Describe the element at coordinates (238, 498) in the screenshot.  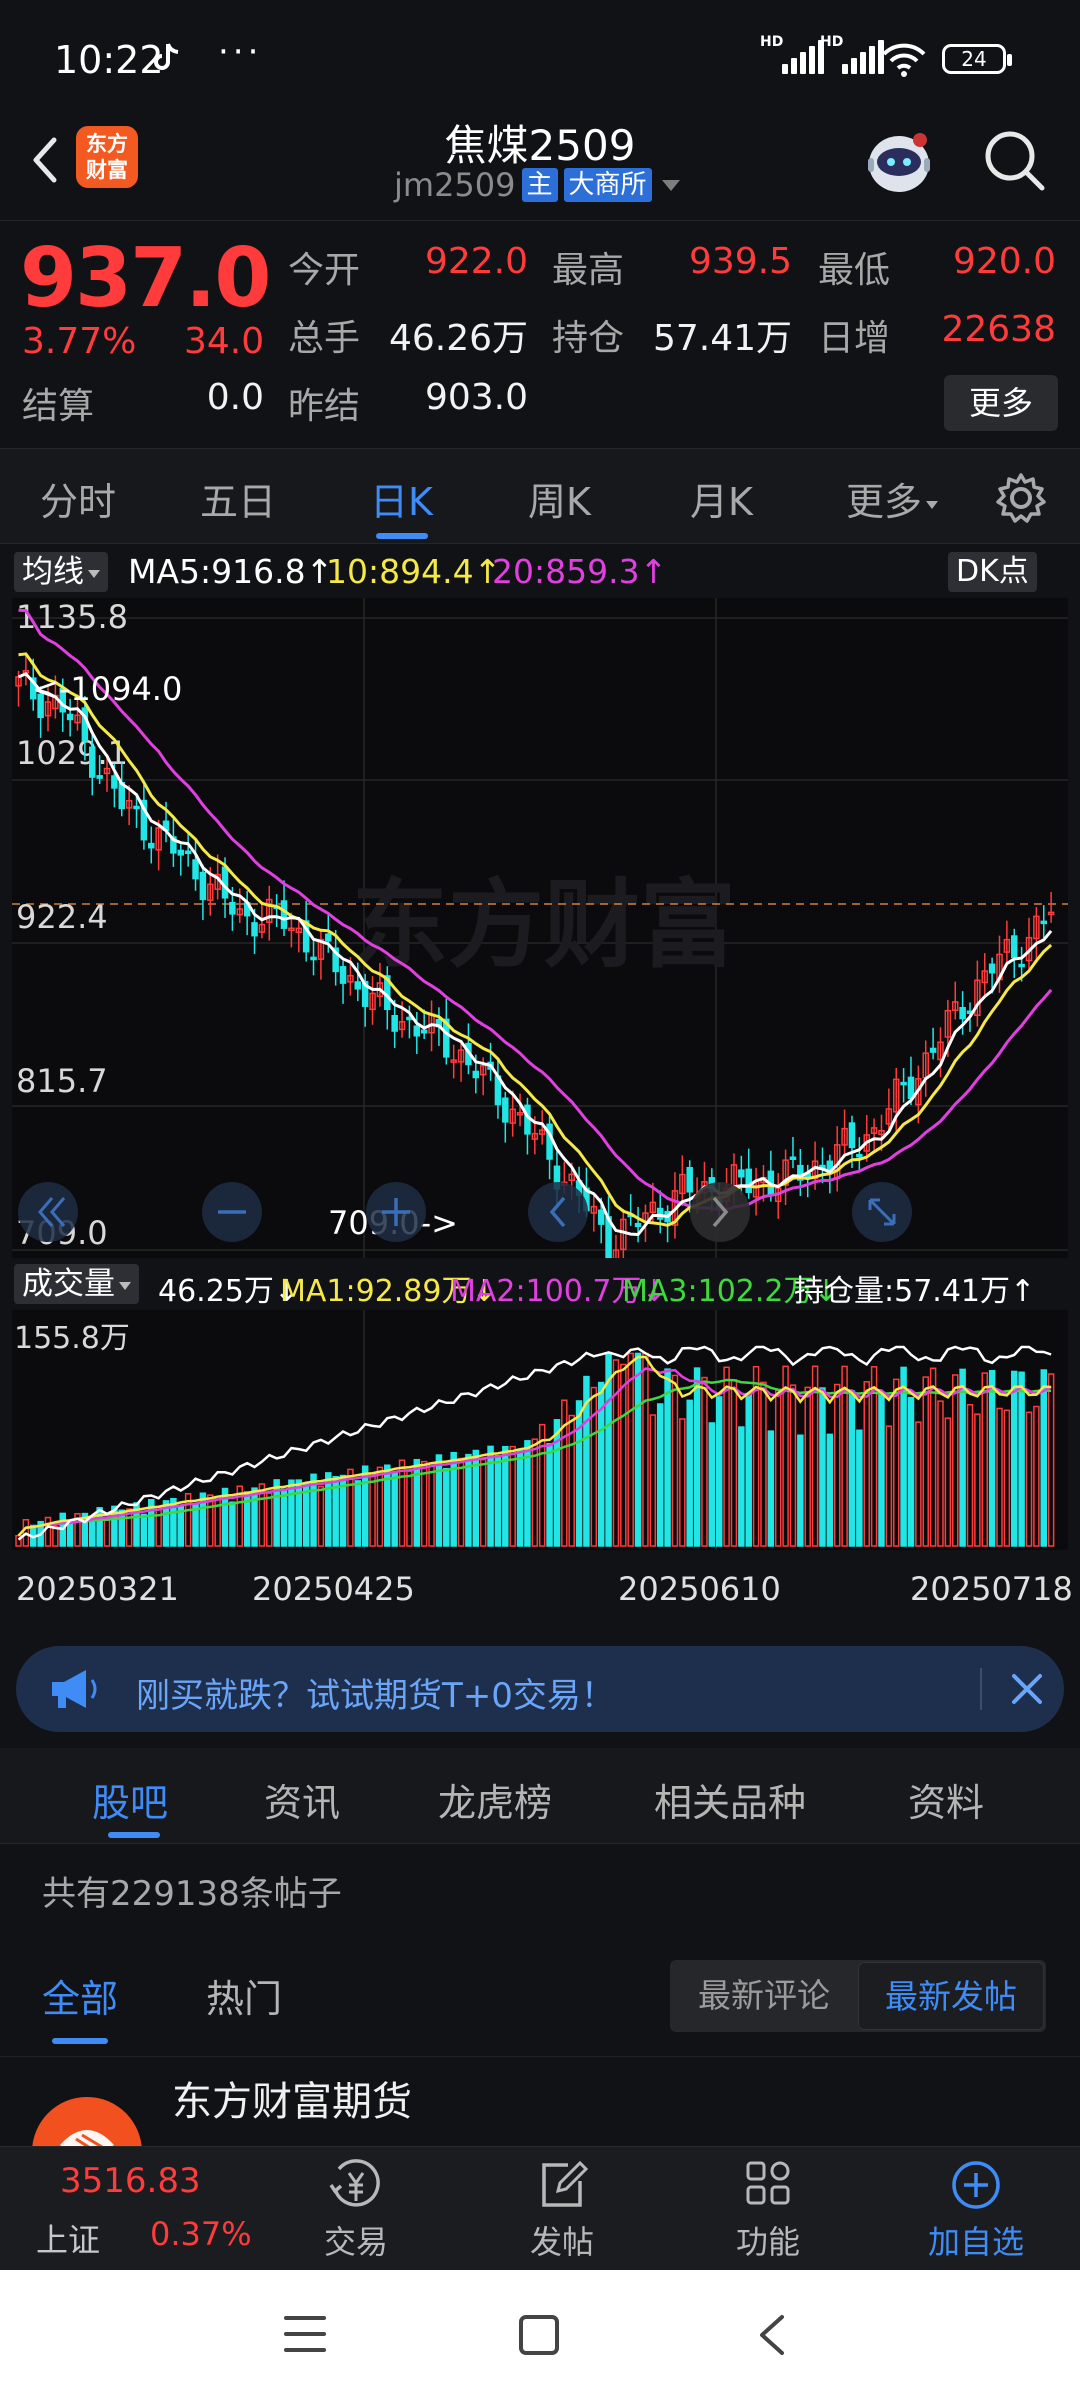
I see `tab-five-day: 五日` at that location.